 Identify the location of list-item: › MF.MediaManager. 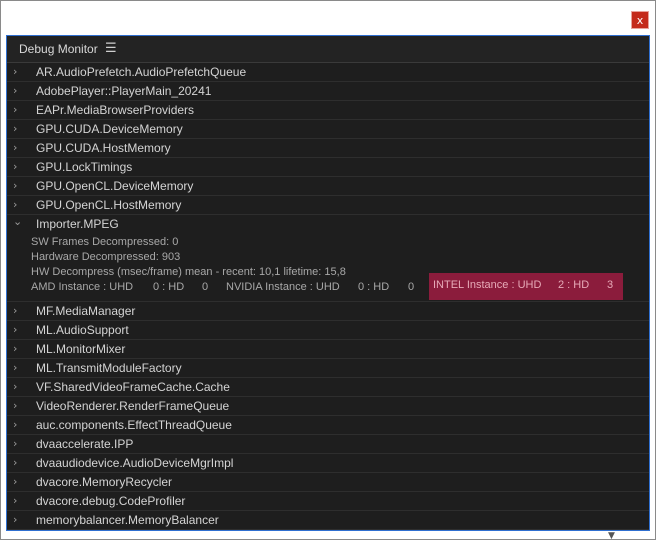
(328, 311).